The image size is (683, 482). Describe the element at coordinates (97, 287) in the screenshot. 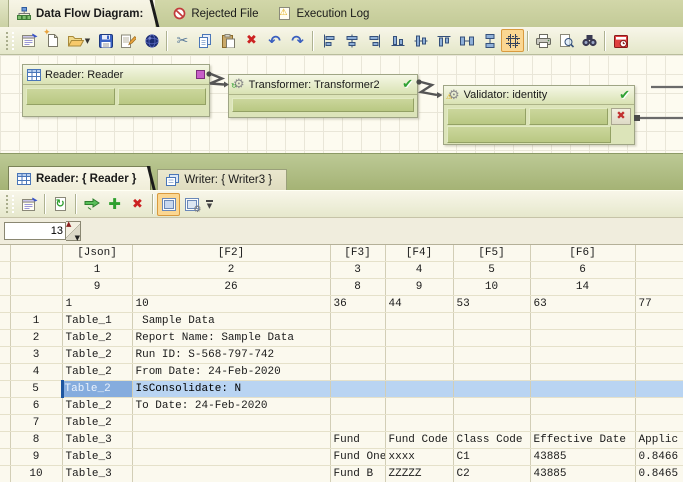

I see `column-length: 9` at that location.